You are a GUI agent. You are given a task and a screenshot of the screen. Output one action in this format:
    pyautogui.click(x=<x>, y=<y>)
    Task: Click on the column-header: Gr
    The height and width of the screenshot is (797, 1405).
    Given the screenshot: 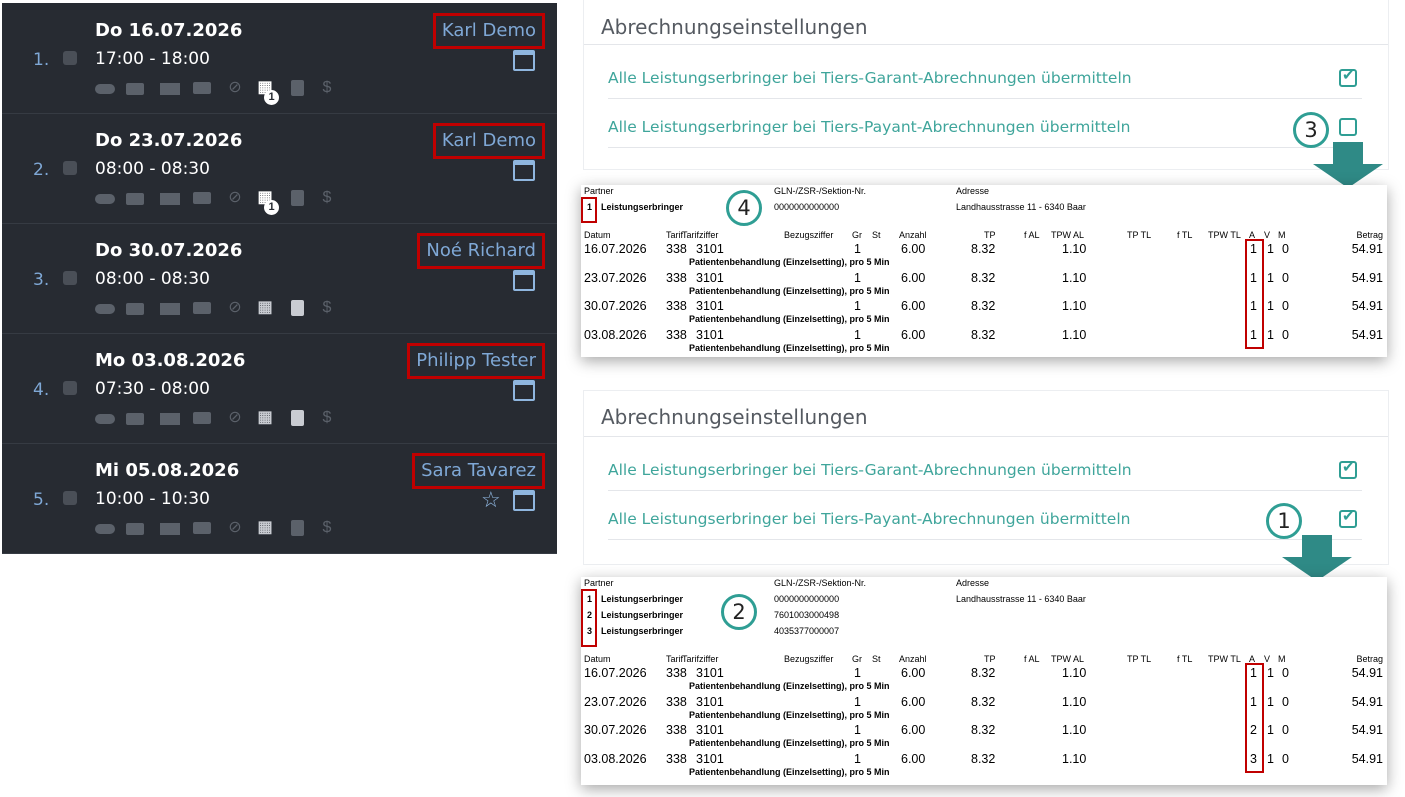 What is the action you would take?
    pyautogui.click(x=857, y=235)
    